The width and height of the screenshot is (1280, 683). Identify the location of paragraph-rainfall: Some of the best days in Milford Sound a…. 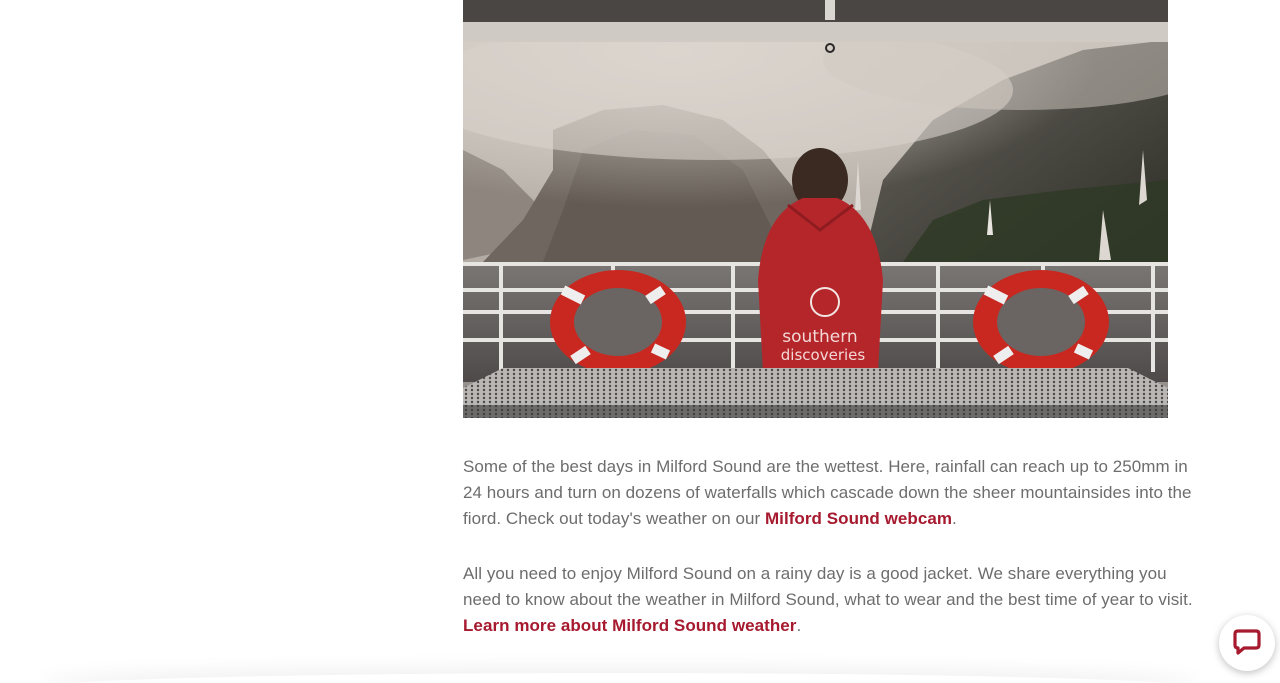
(835, 493).